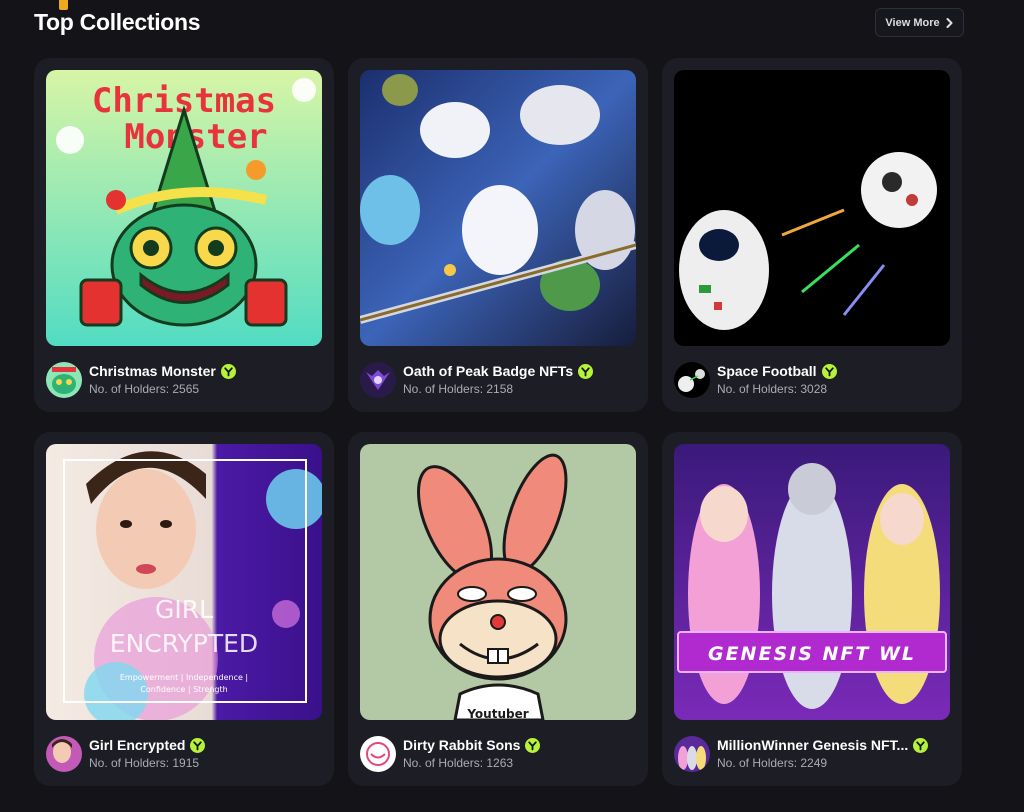  What do you see at coordinates (117, 22) in the screenshot?
I see `section-title: Top Collections` at bounding box center [117, 22].